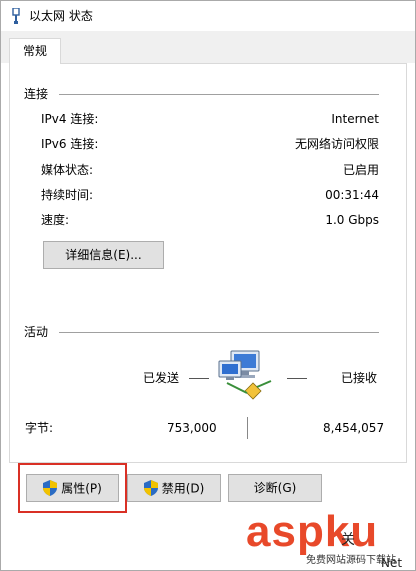 The image size is (416, 571). I want to click on network-computers-icon, so click(245, 375).